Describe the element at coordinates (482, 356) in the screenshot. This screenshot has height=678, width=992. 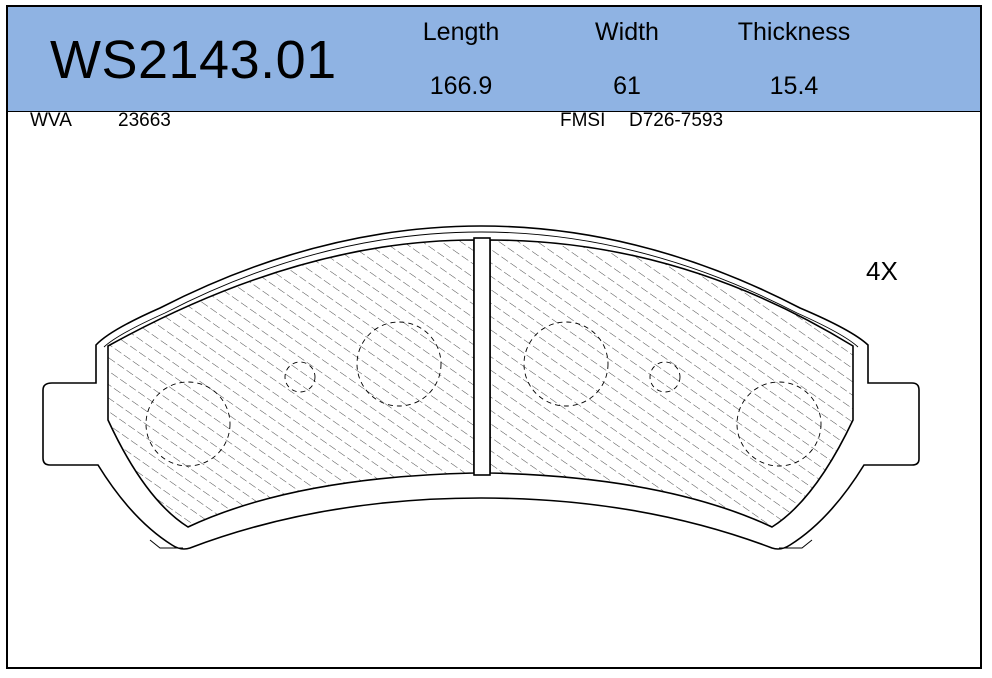
I see `center-slot` at that location.